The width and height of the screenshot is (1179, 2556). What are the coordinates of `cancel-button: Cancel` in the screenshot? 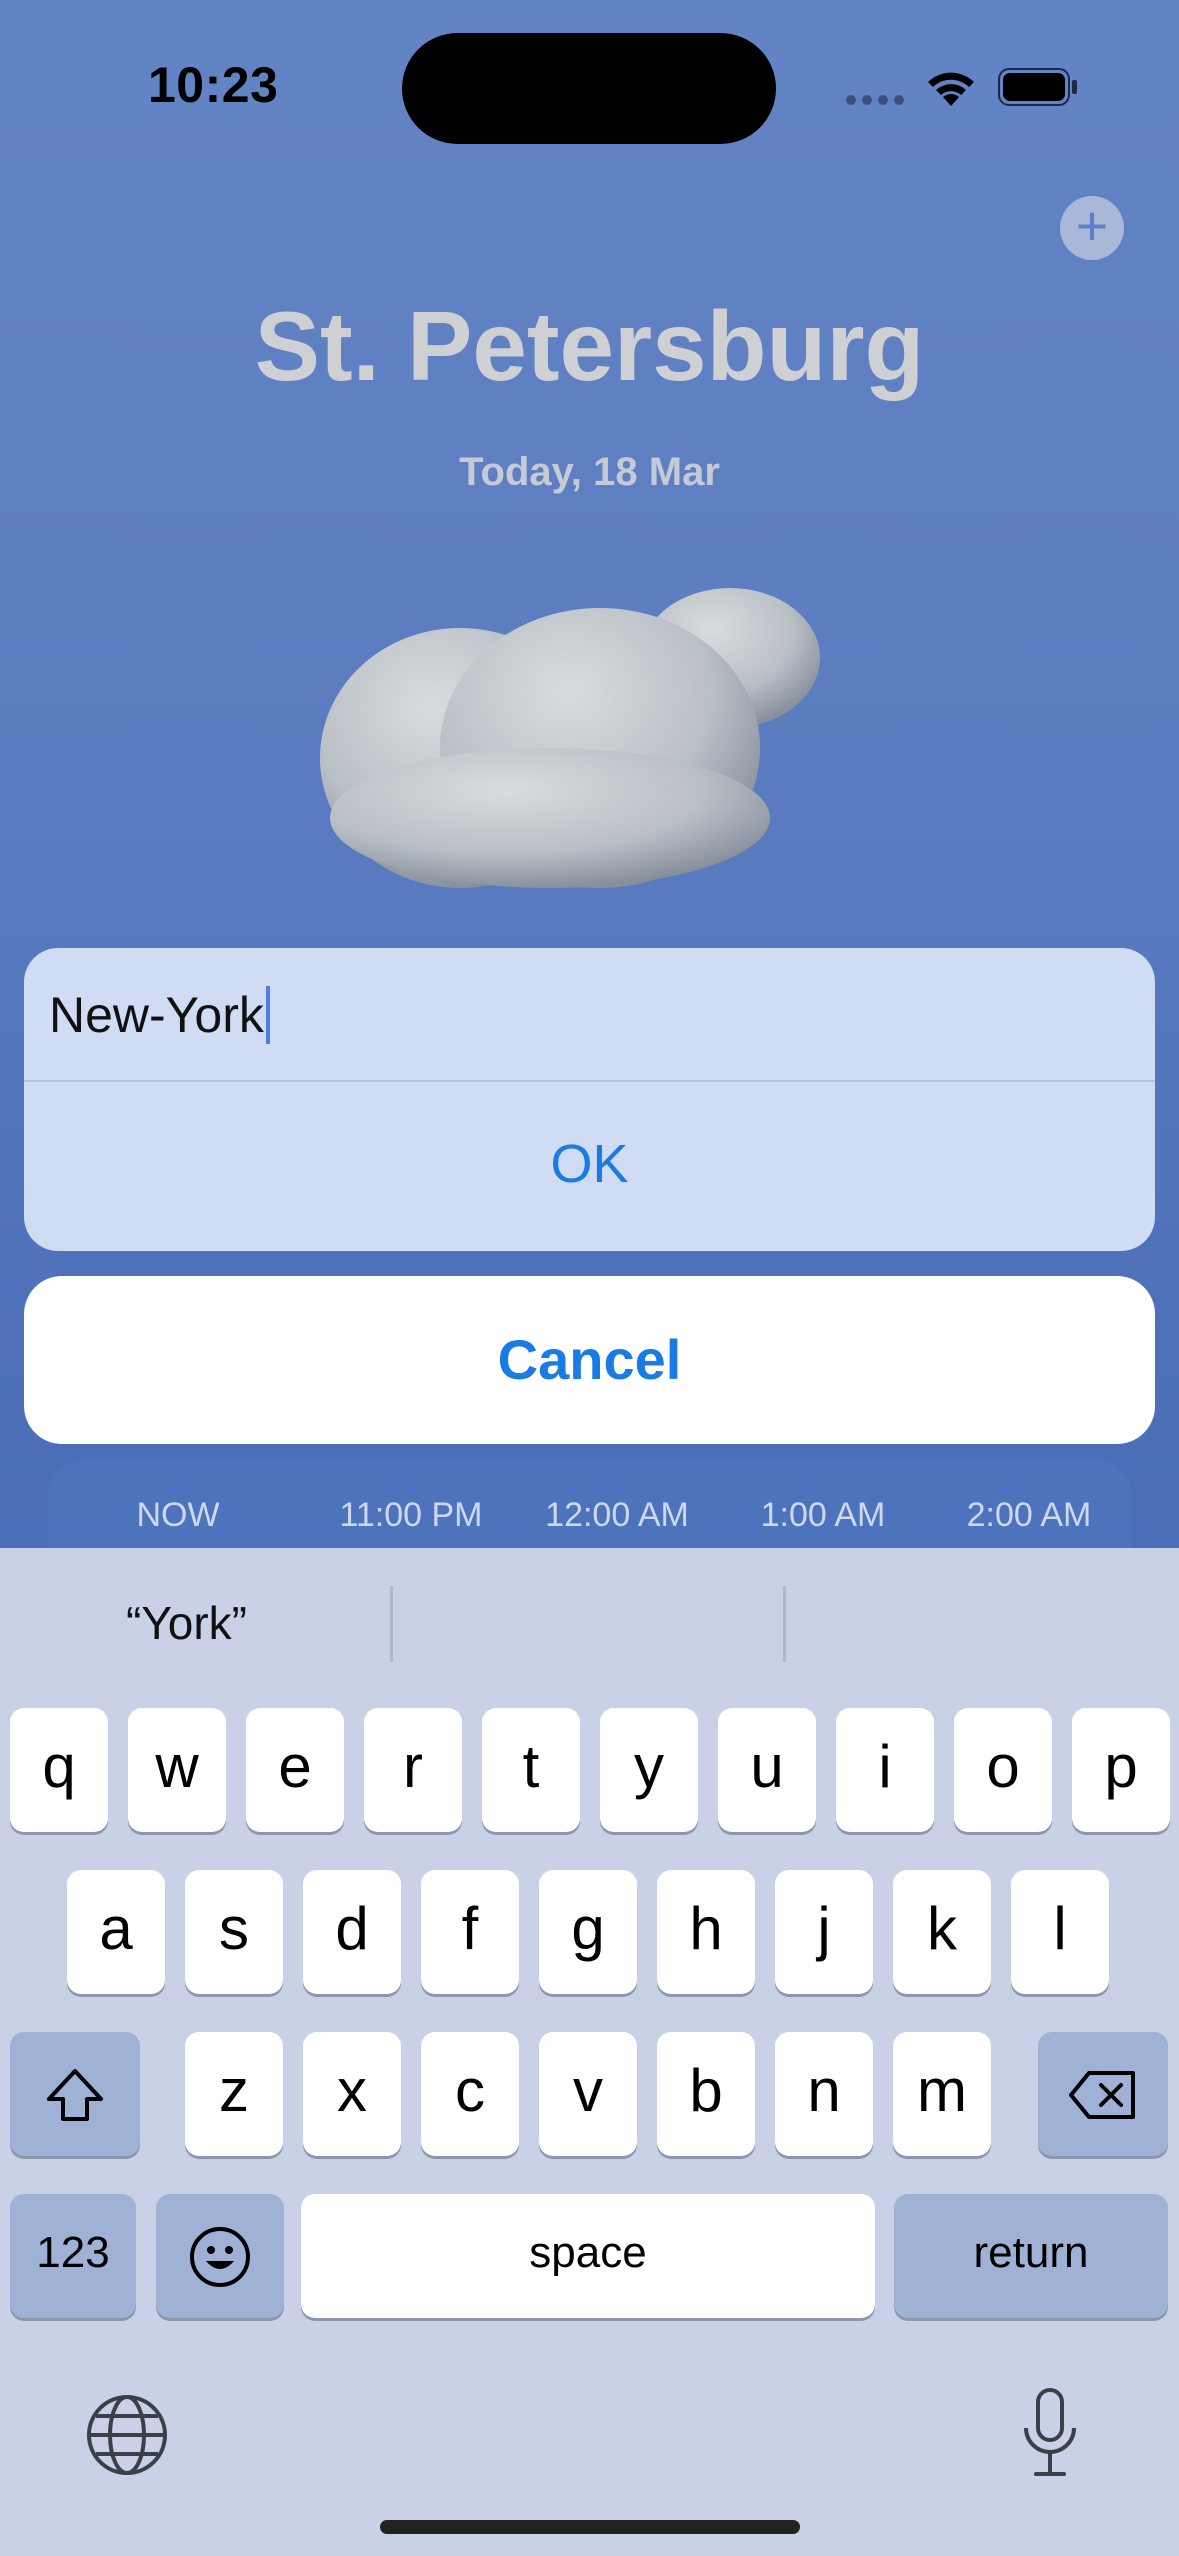 It's located at (589, 1360).